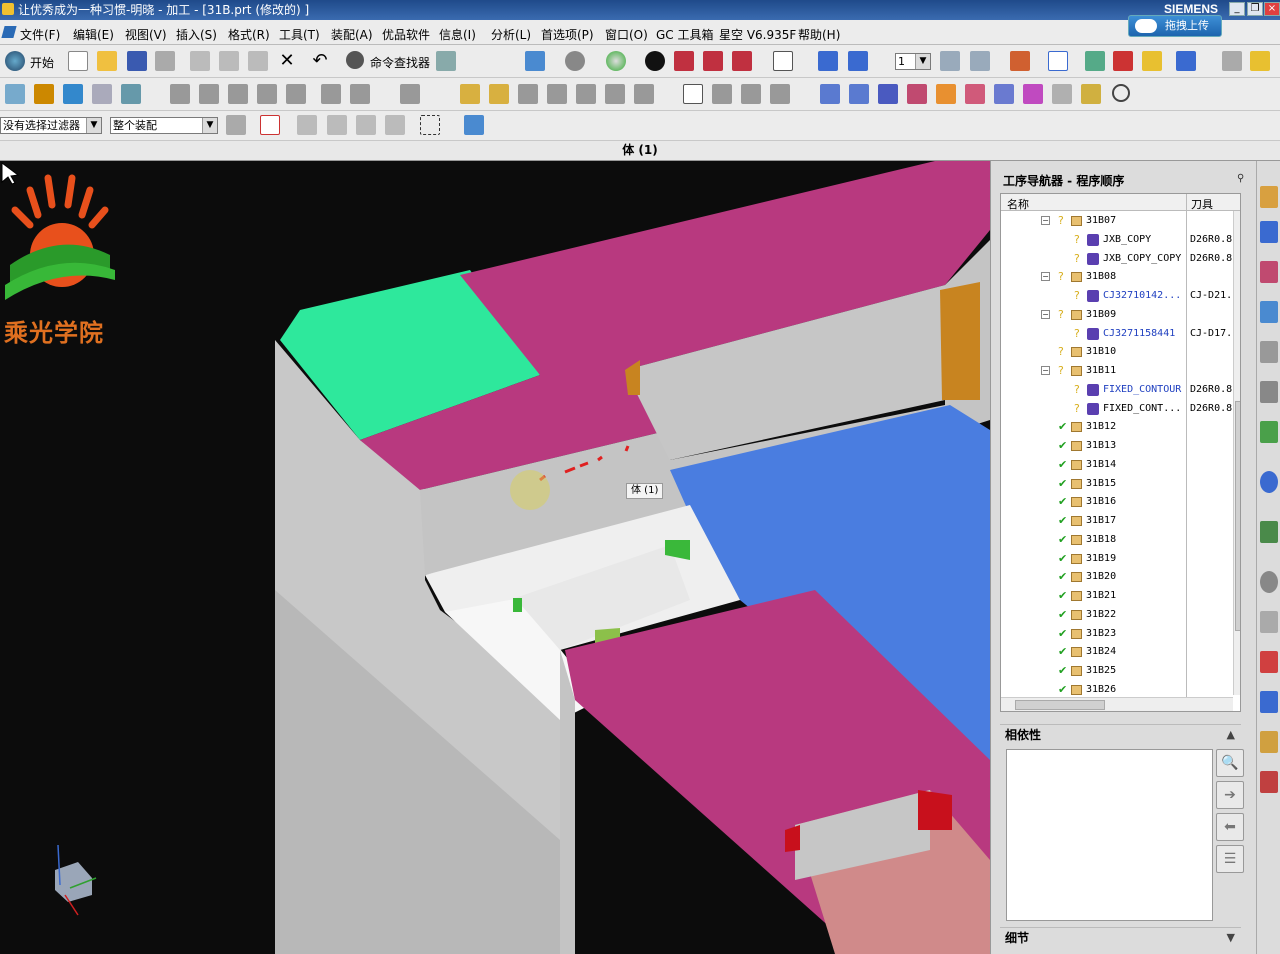 This screenshot has height=954, width=1280. What do you see at coordinates (164, 125) in the screenshot?
I see `assembly-scope-select: 整个装配 ▼` at bounding box center [164, 125].